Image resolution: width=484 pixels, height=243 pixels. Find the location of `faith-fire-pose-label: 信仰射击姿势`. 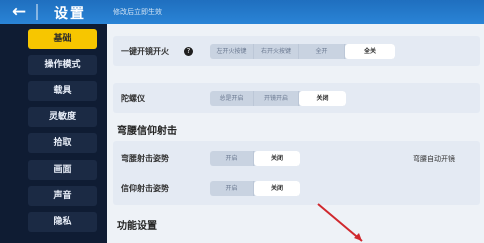

faith-fire-pose-label: 信仰射击姿势 is located at coordinates (145, 188).